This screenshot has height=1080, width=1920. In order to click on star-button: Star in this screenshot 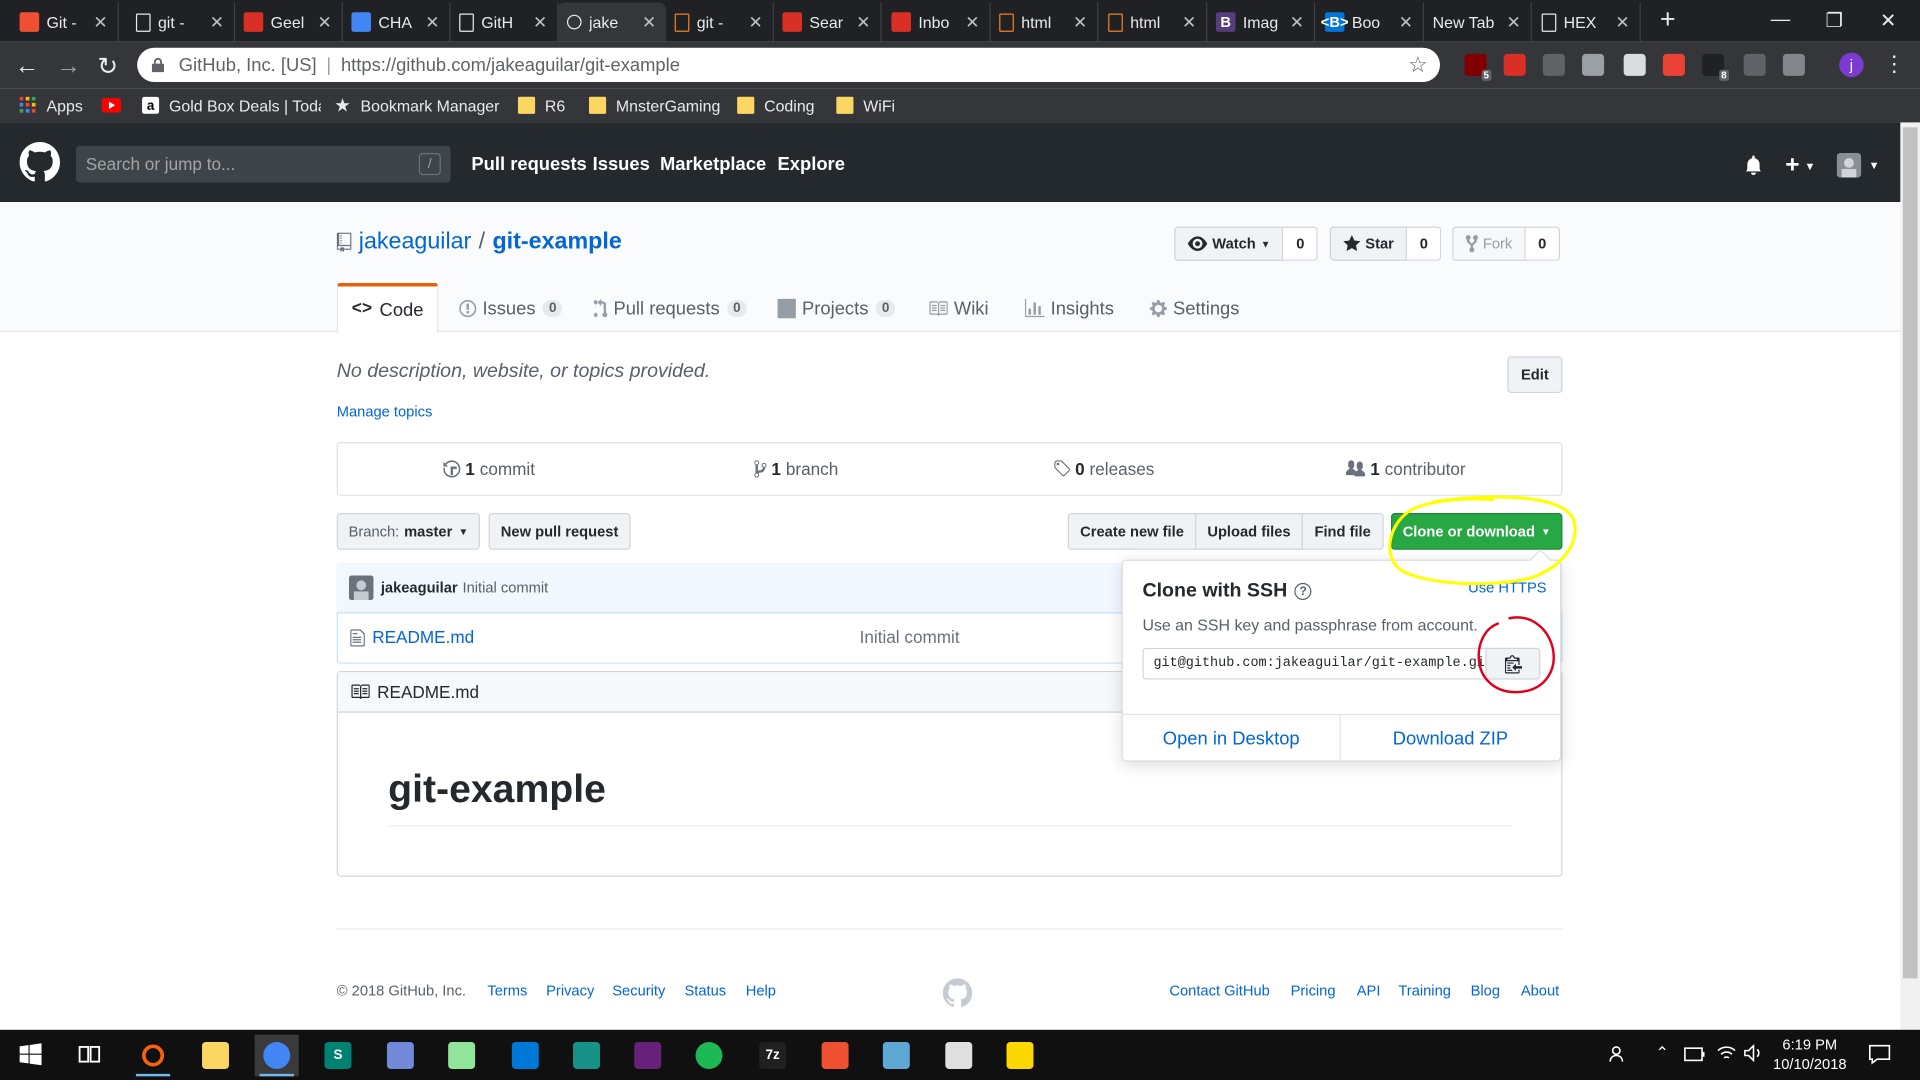, I will do `click(1368, 243)`.